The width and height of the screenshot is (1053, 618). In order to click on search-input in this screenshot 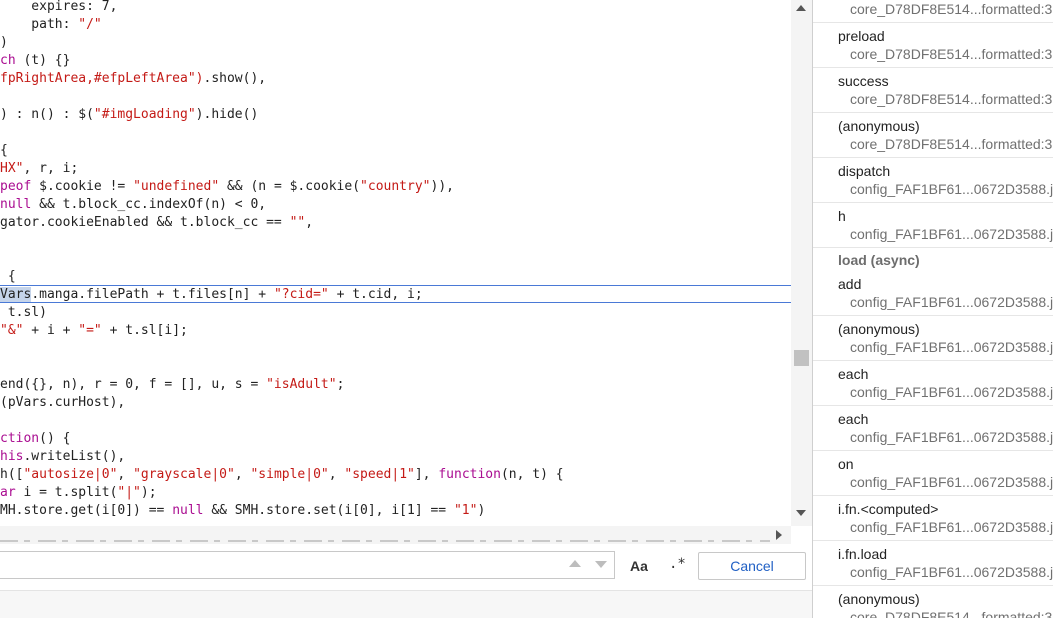, I will do `click(307, 565)`.